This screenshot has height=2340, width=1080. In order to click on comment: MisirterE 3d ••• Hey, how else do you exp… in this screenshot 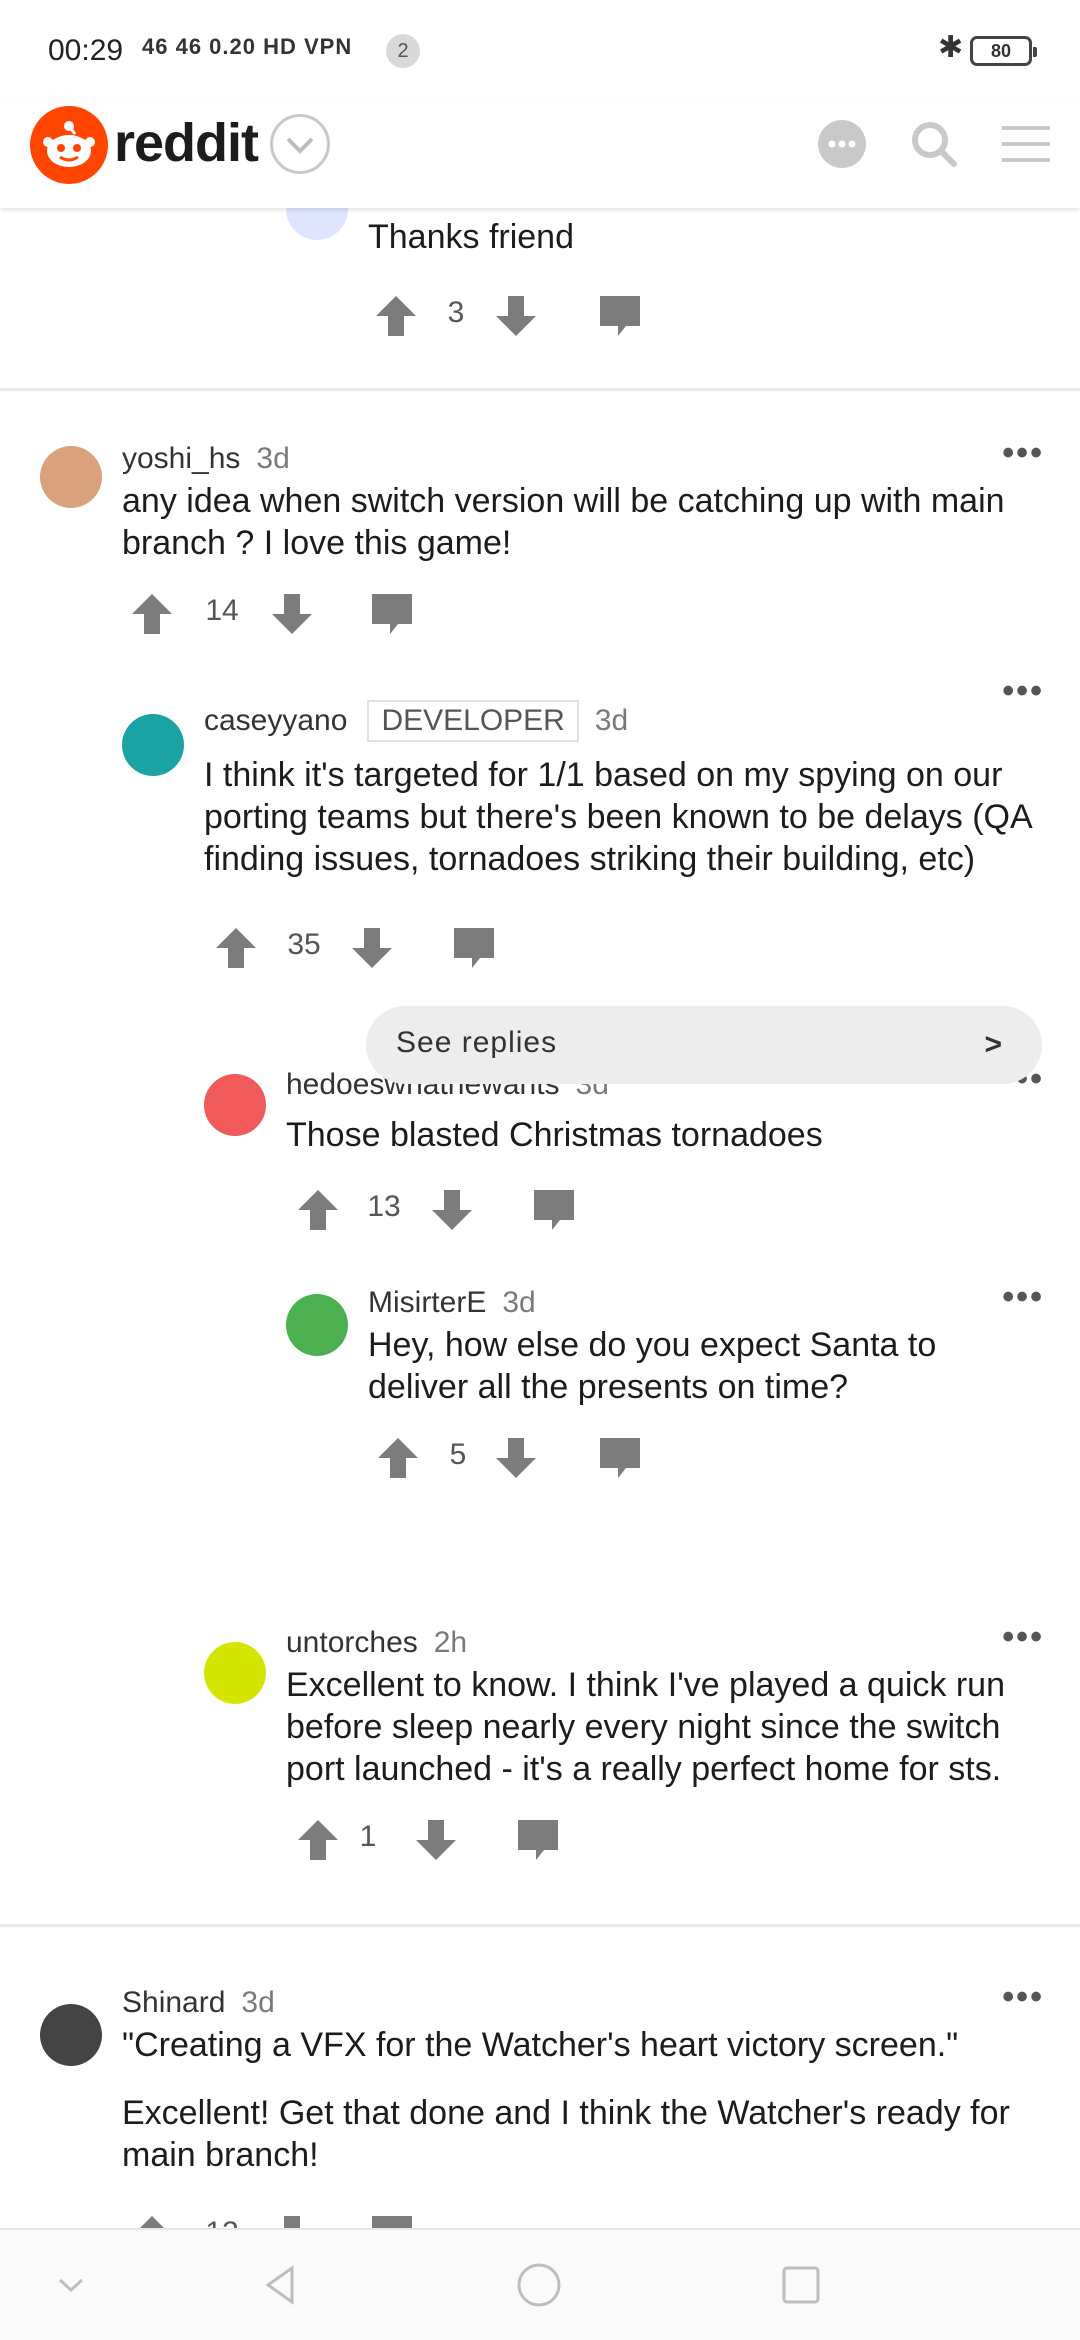, I will do `click(540, 1378)`.